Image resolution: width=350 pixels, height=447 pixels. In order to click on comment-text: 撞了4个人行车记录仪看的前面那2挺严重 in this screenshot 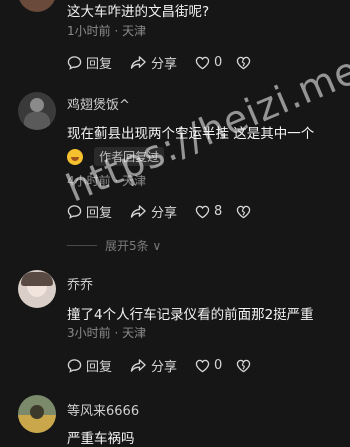, I will do `click(190, 315)`.